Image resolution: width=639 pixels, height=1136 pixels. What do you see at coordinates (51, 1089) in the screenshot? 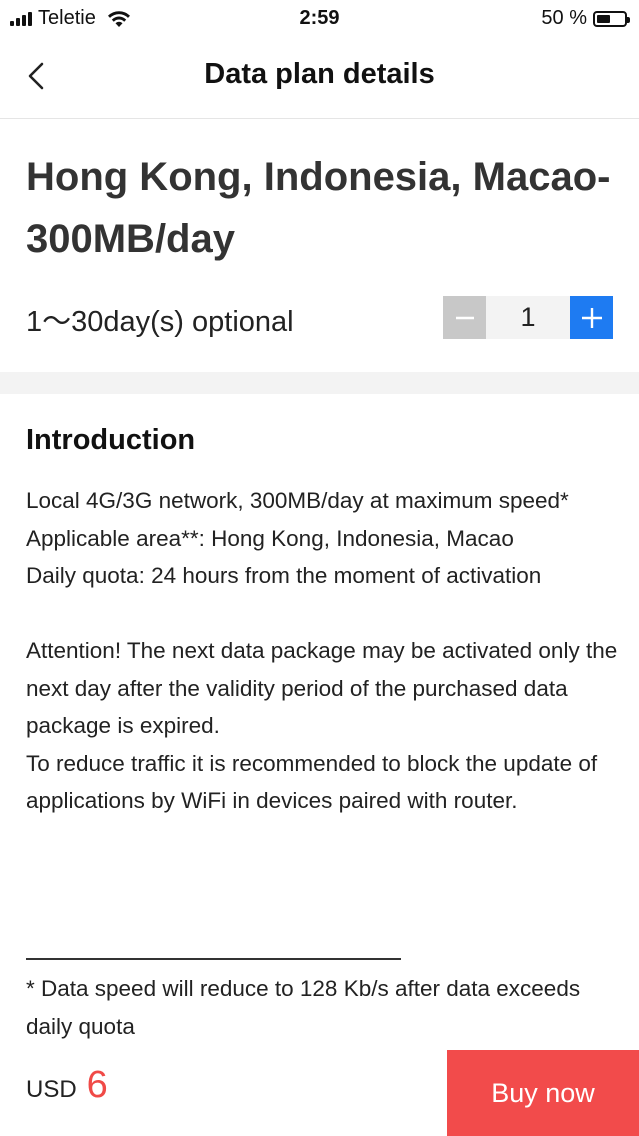
I see `price-currency: USD` at bounding box center [51, 1089].